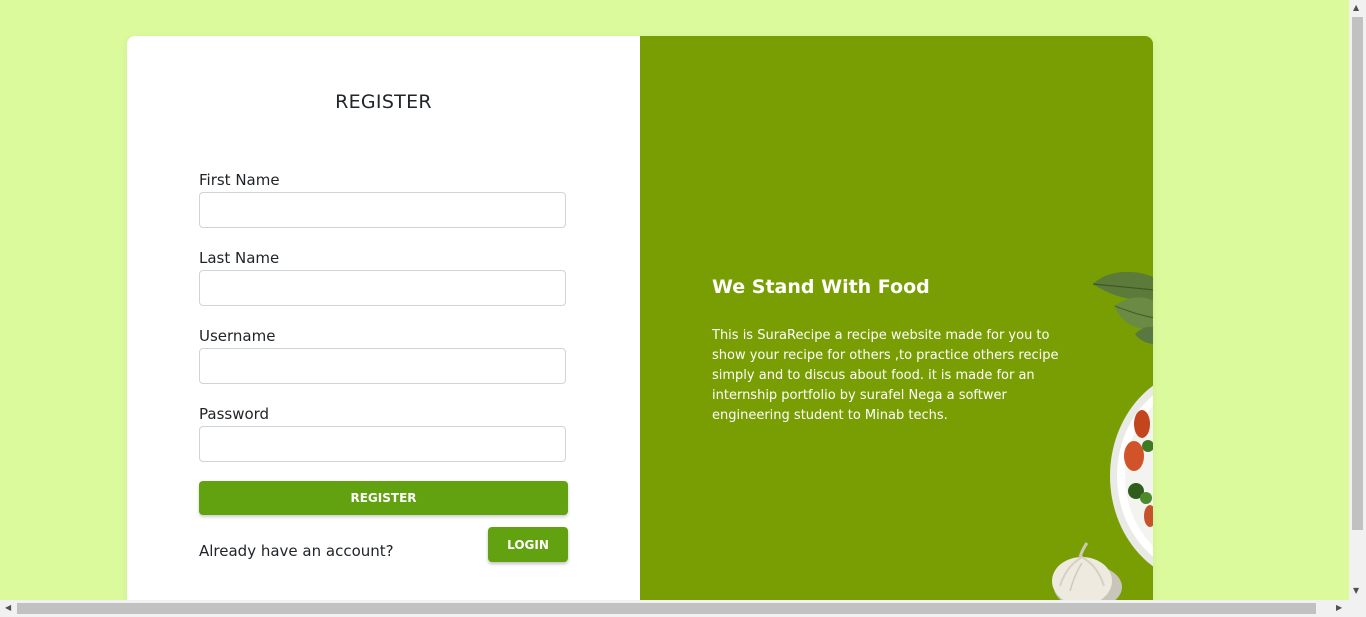 The width and height of the screenshot is (1366, 617). What do you see at coordinates (1339, 608) in the screenshot?
I see `scroll-right-arrow-icon: ▶` at bounding box center [1339, 608].